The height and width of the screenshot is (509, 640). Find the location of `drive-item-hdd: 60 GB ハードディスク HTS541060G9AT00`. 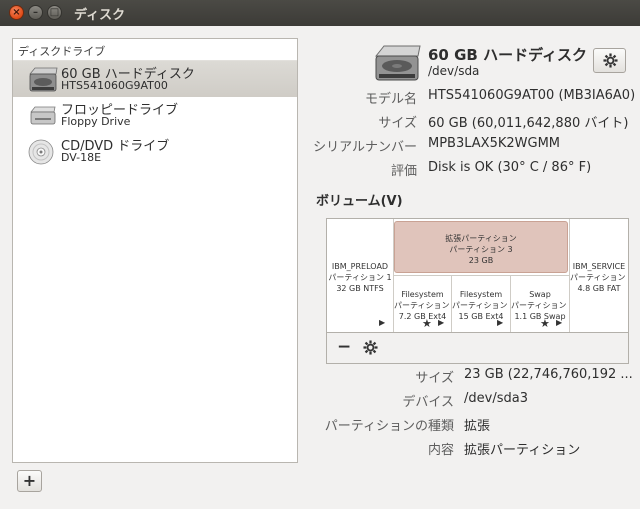

drive-item-hdd: 60 GB ハードディスク HTS541060G9AT00 is located at coordinates (155, 79).